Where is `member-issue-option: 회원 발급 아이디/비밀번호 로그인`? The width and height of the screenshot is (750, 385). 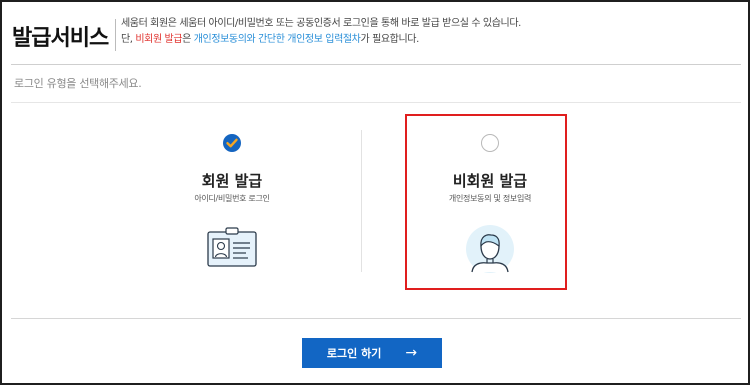 member-issue-option: 회원 발급 아이디/비밀번호 로그인 is located at coordinates (232, 202).